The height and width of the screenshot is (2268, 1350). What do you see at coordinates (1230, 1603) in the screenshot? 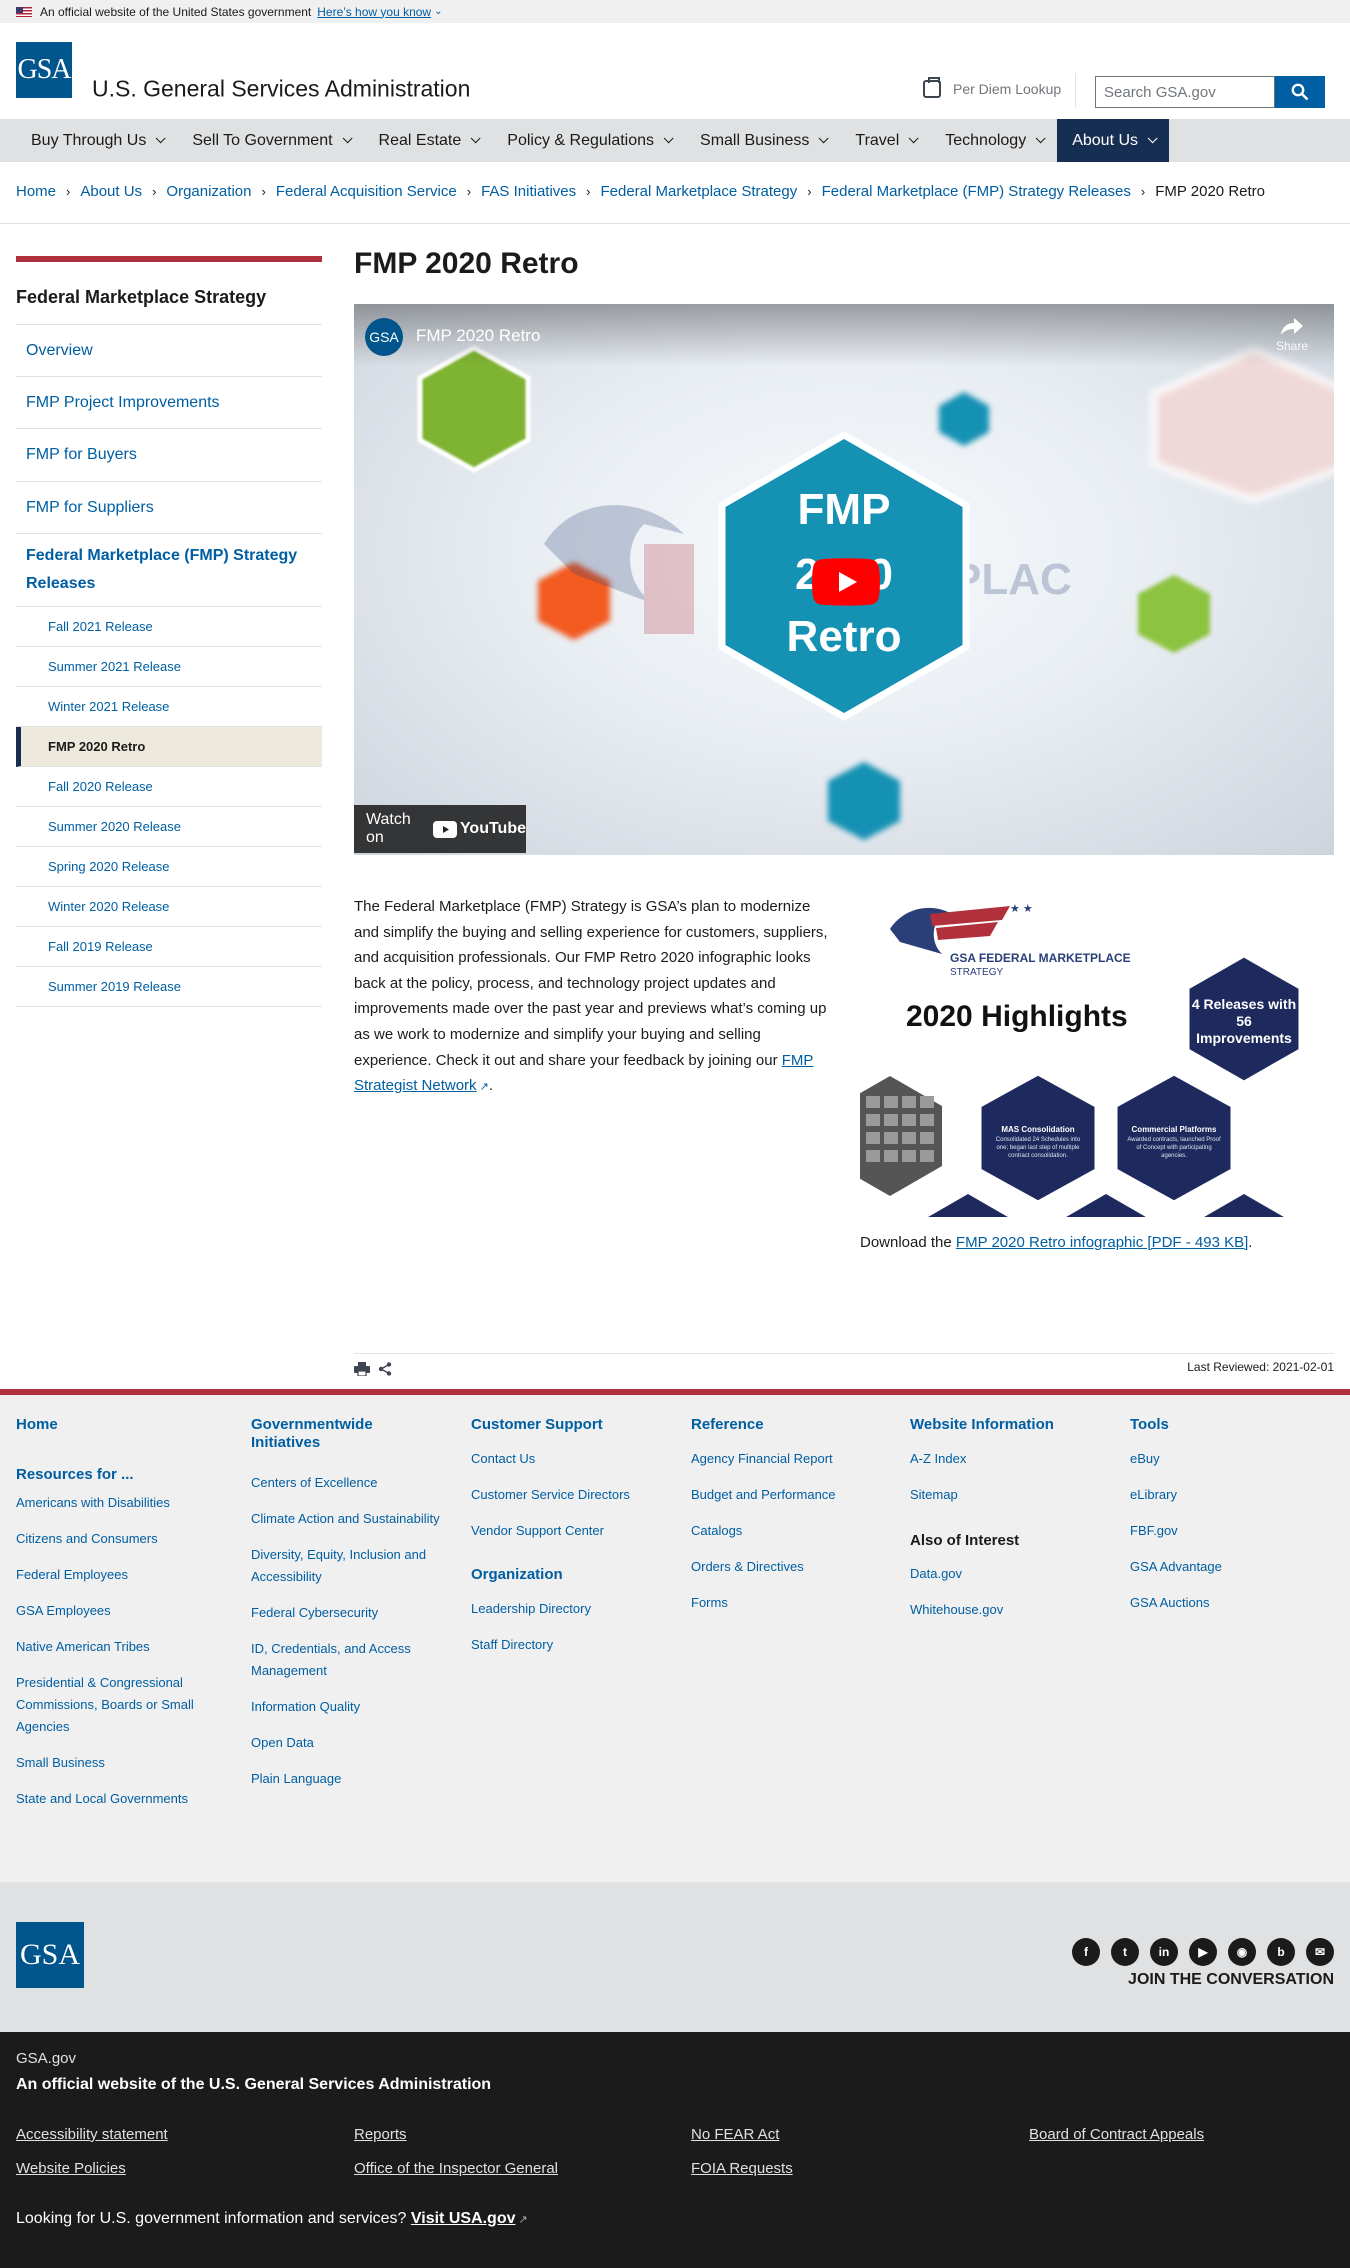
I see `footer-link: GSA Auctions` at bounding box center [1230, 1603].